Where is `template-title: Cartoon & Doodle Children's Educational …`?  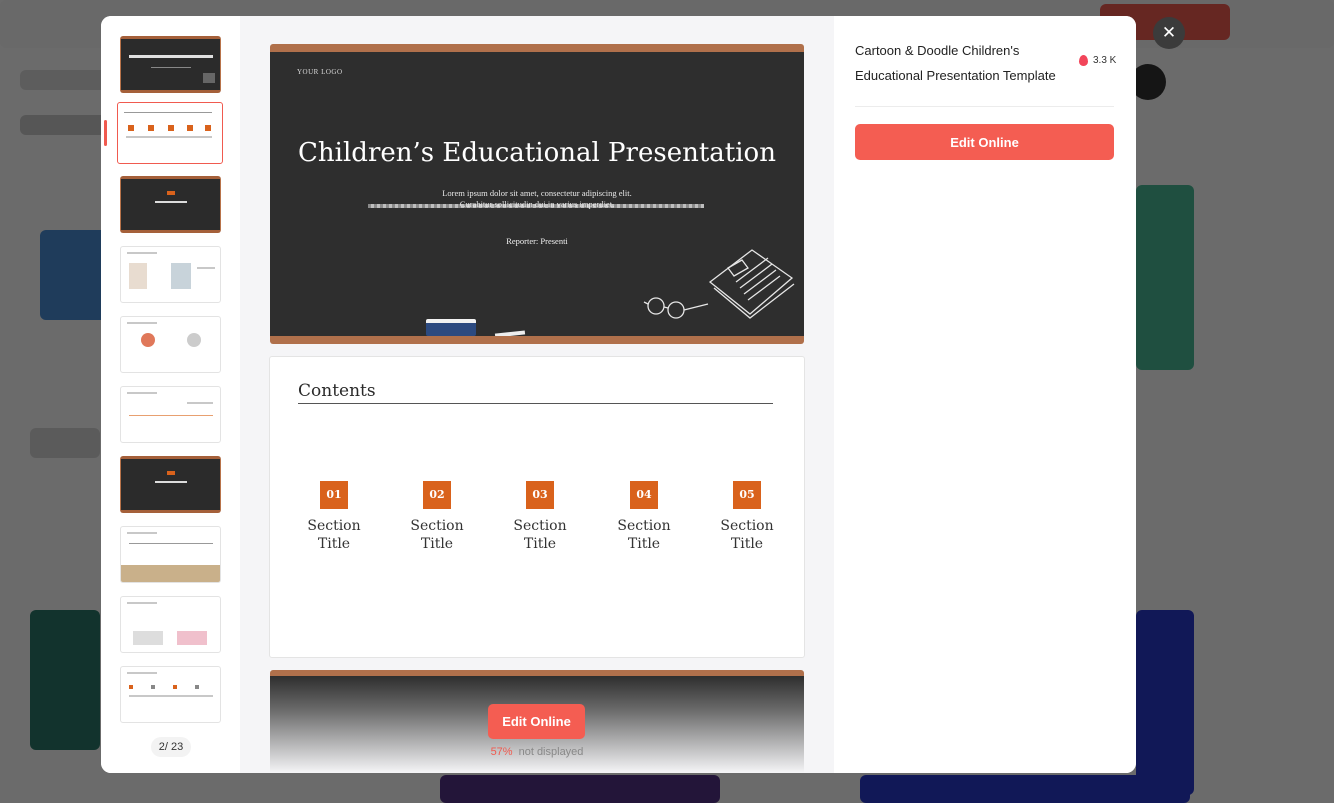 template-title: Cartoon & Doodle Children's Educational … is located at coordinates (955, 63).